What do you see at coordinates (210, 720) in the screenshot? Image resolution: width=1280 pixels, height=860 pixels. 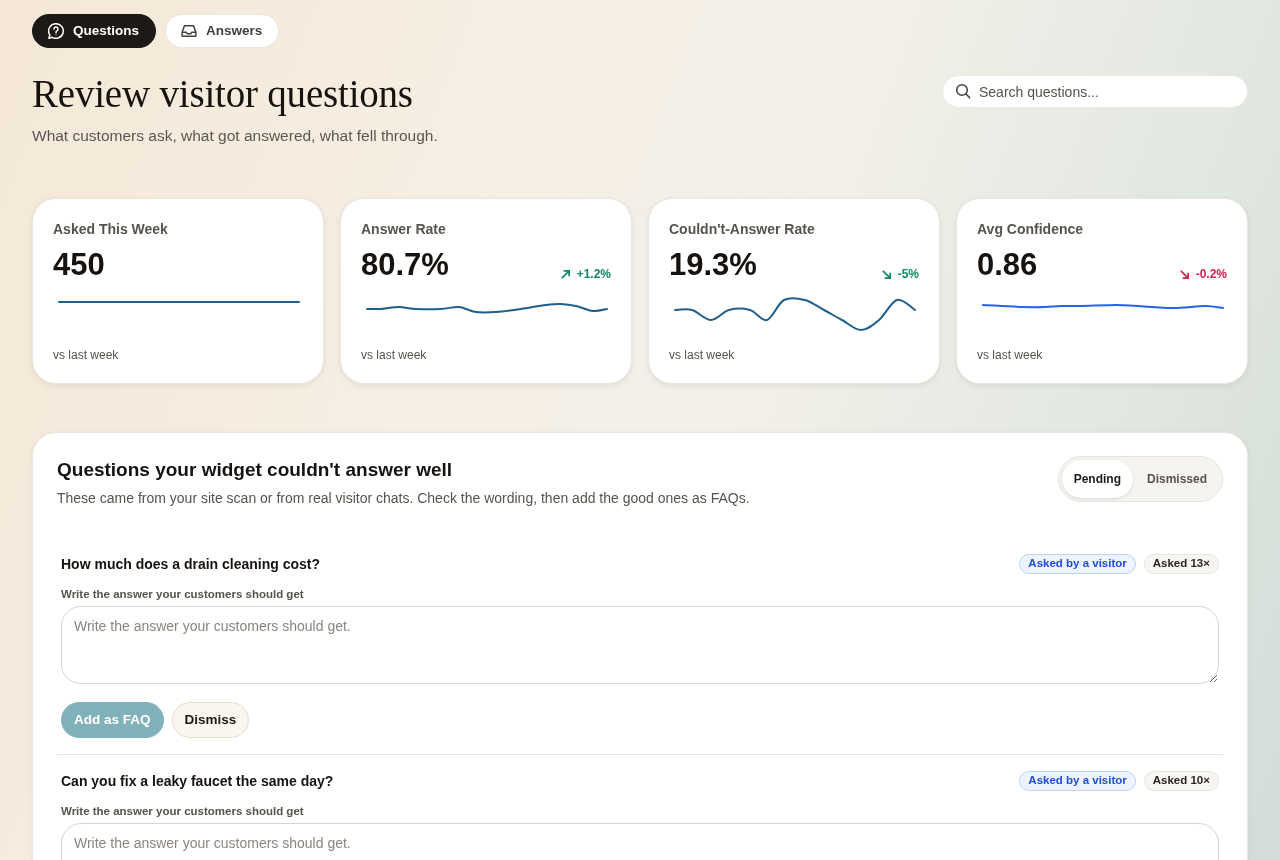 I see `dismiss-button: Dismiss` at bounding box center [210, 720].